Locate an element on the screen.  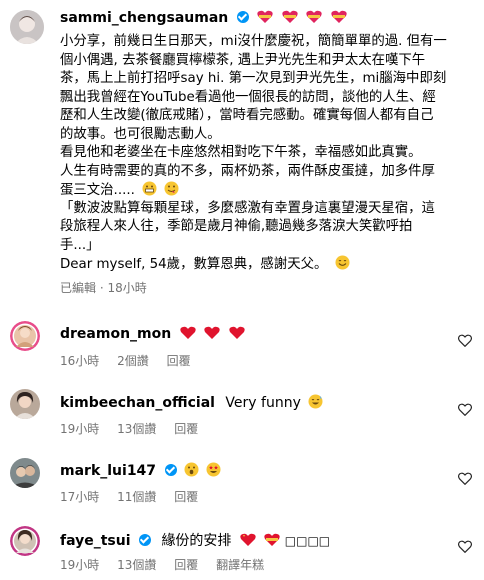
comment-text: 緣份的安排 is located at coordinates (196, 541).